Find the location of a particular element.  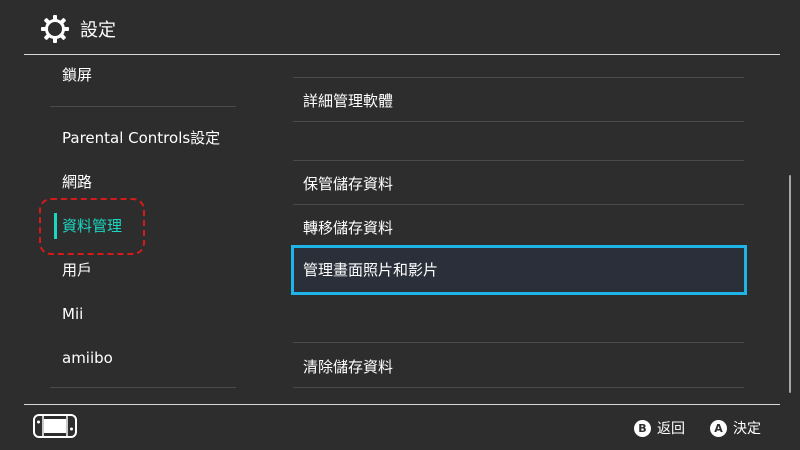

confirm-hint: A 決定 is located at coordinates (735, 428).